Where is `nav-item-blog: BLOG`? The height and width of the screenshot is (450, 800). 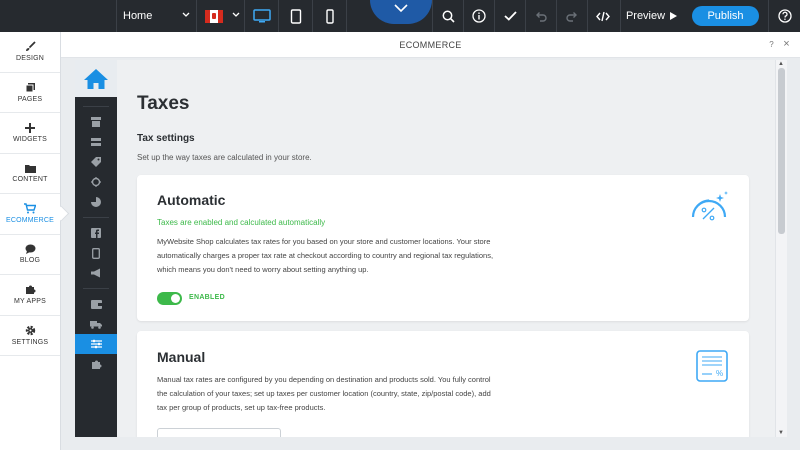 nav-item-blog: BLOG is located at coordinates (30, 255).